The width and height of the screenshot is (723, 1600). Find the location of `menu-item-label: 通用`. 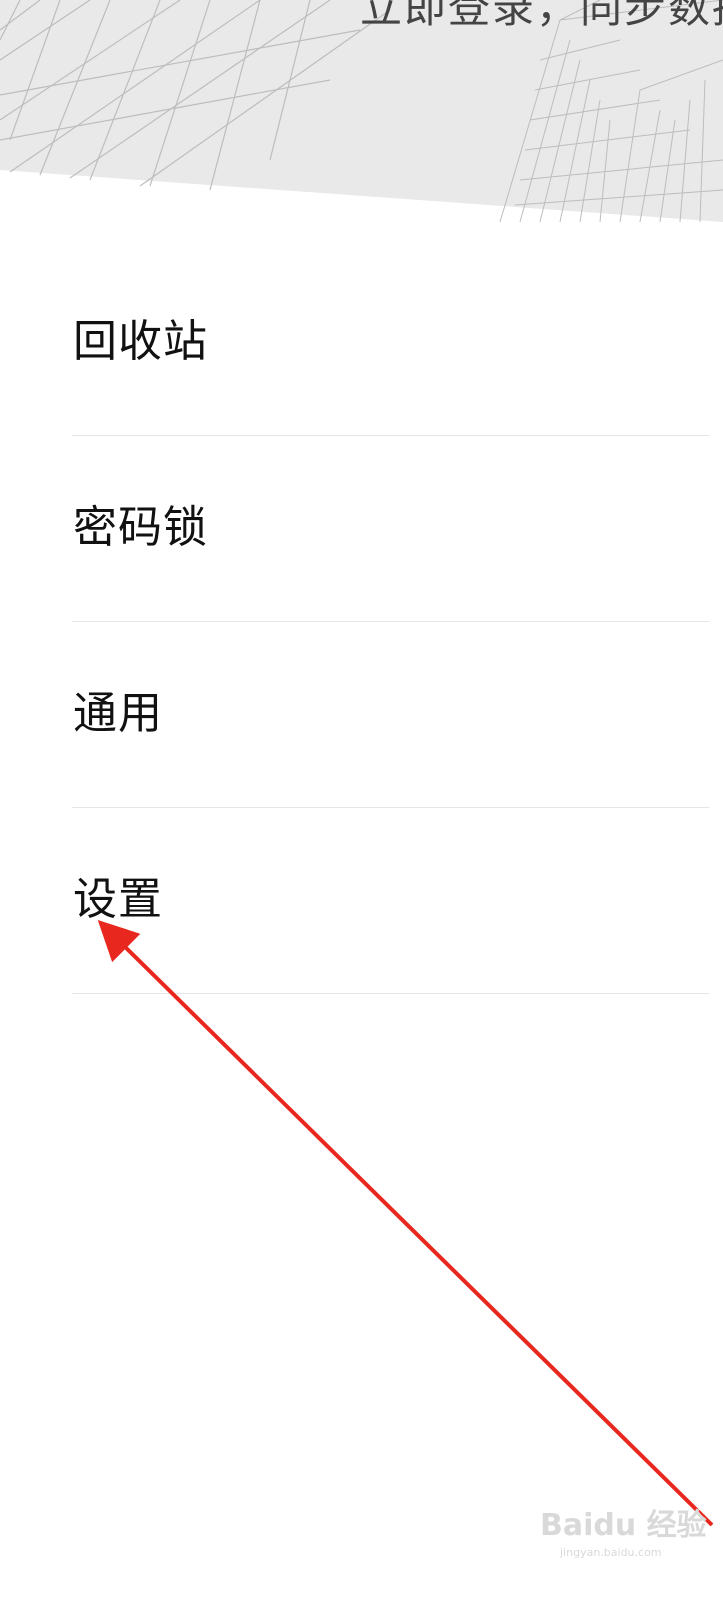

menu-item-label: 通用 is located at coordinates (118, 713).